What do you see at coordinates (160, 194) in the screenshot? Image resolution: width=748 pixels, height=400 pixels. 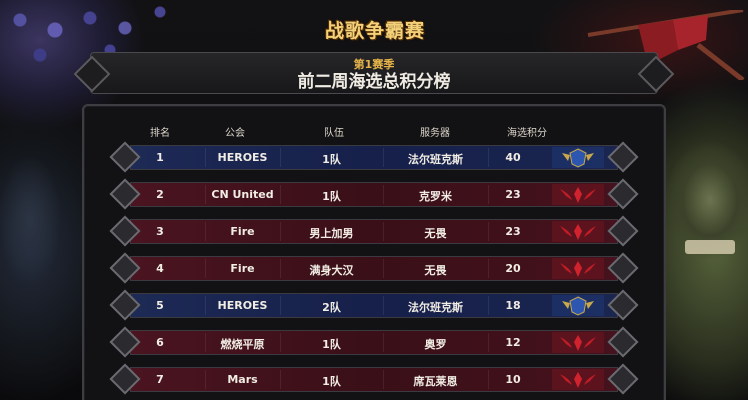 I see `rank-cell: 2` at bounding box center [160, 194].